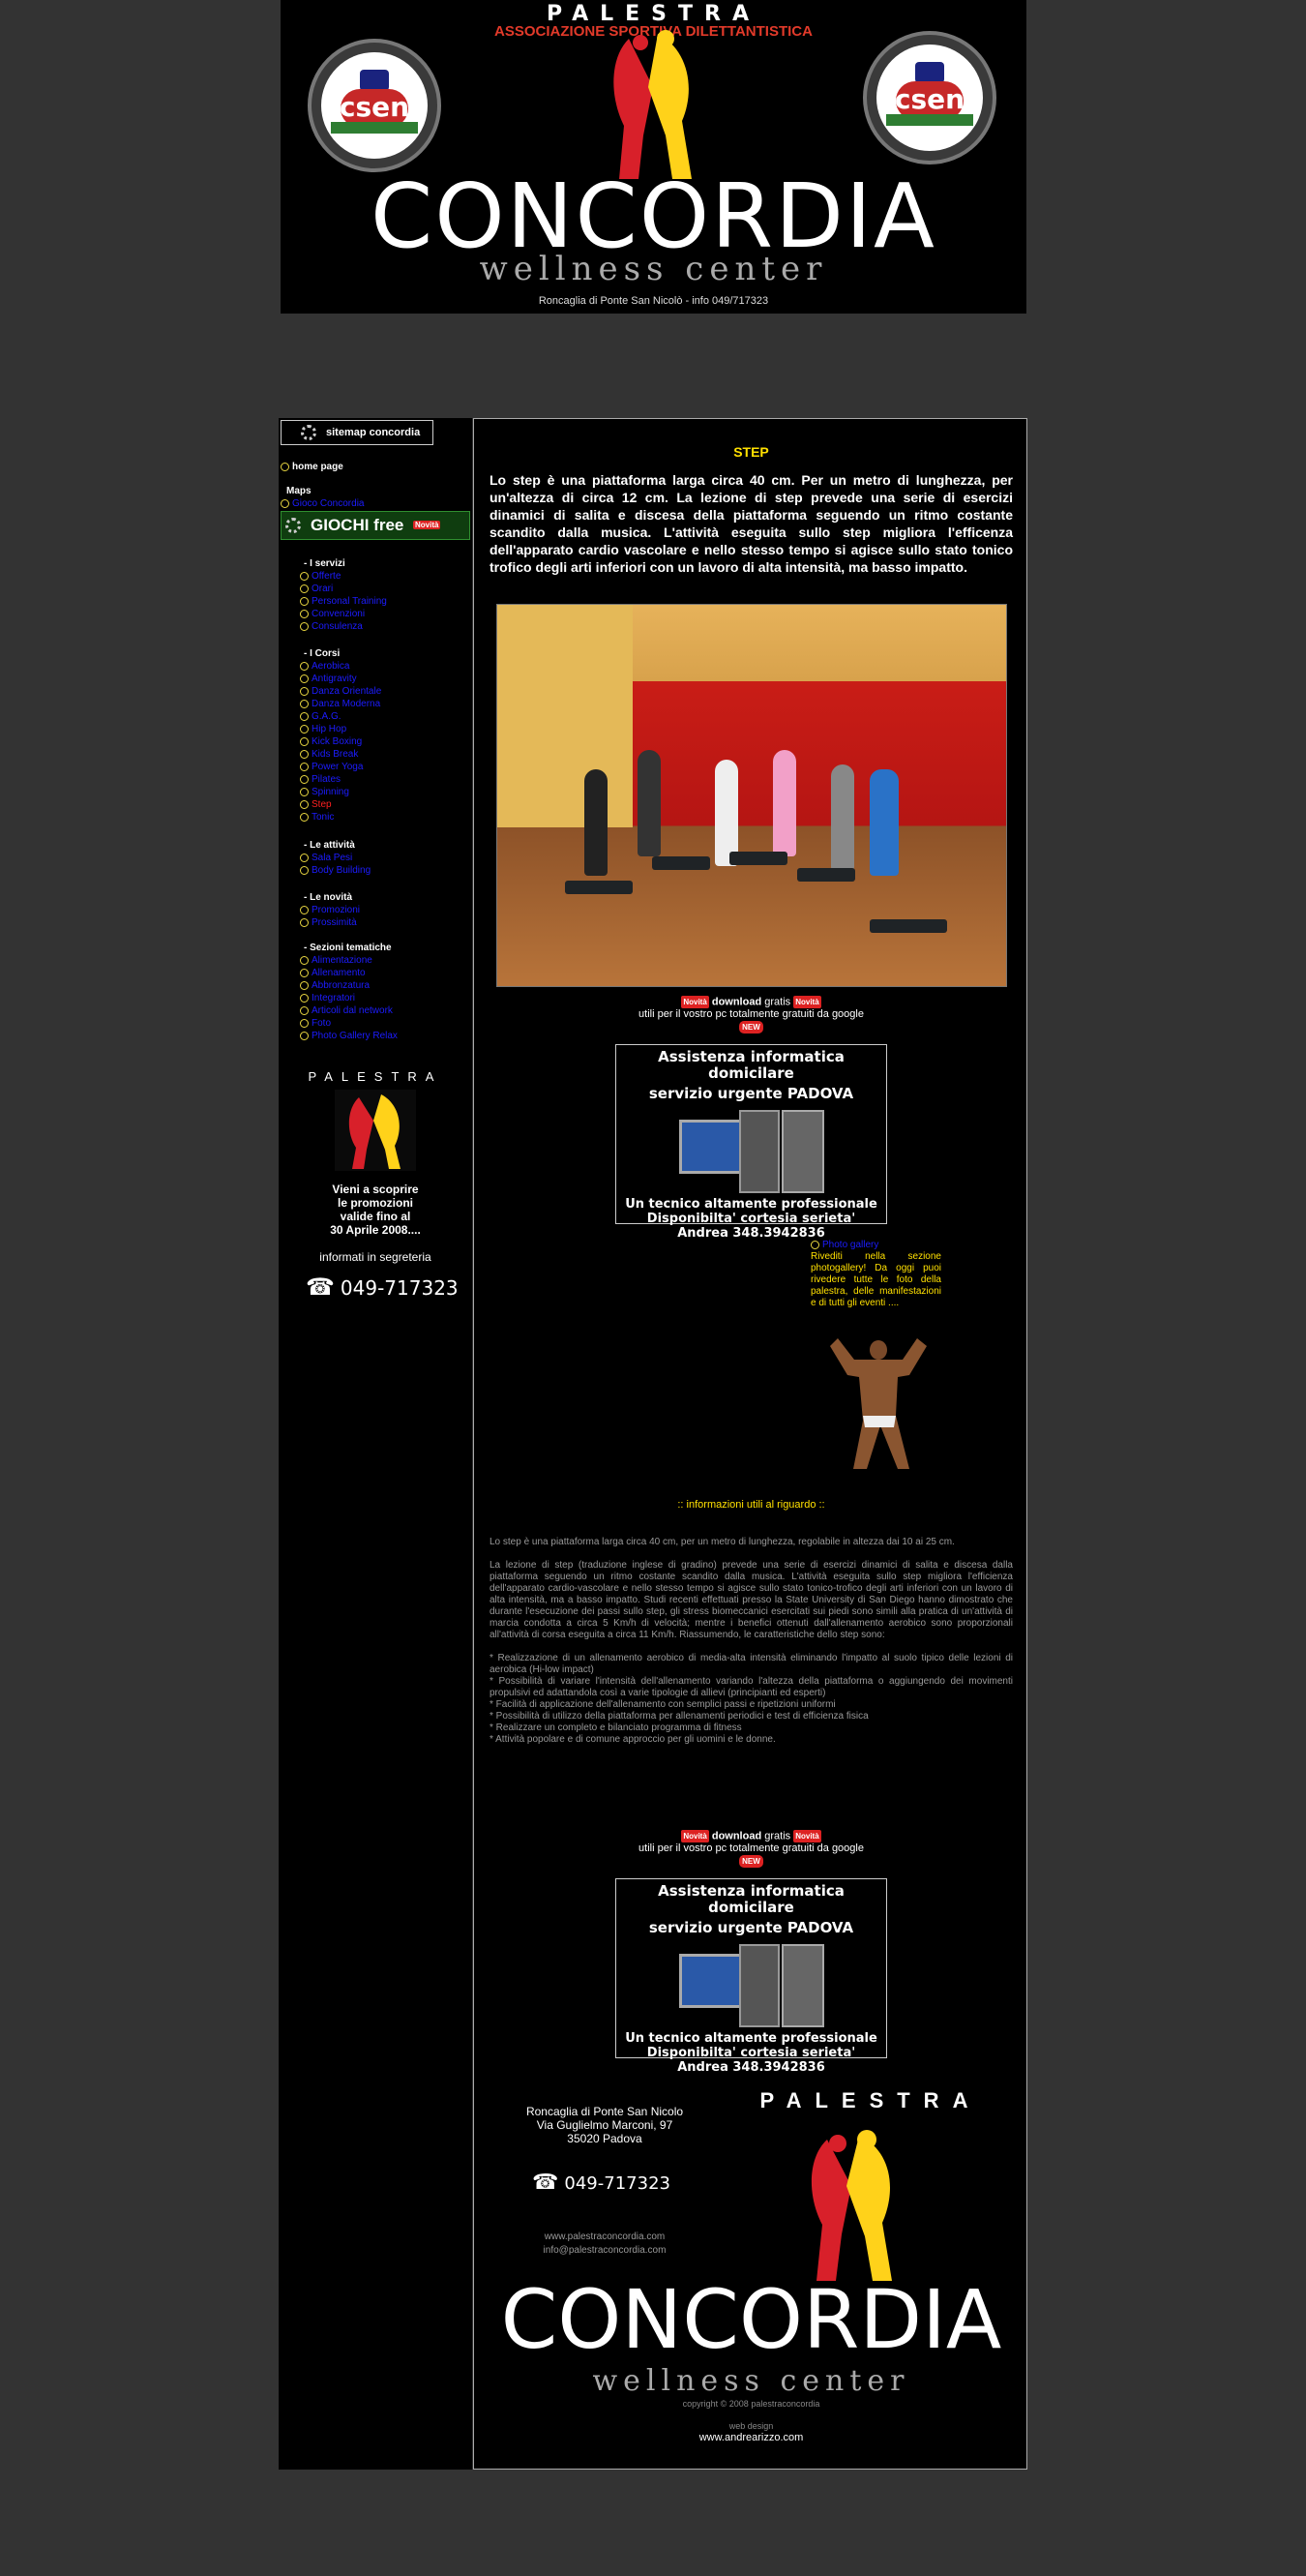 The width and height of the screenshot is (1306, 2576). Describe the element at coordinates (335, 985) in the screenshot. I see `sidebar-item-abbronzatura: Abbronzatura` at that location.